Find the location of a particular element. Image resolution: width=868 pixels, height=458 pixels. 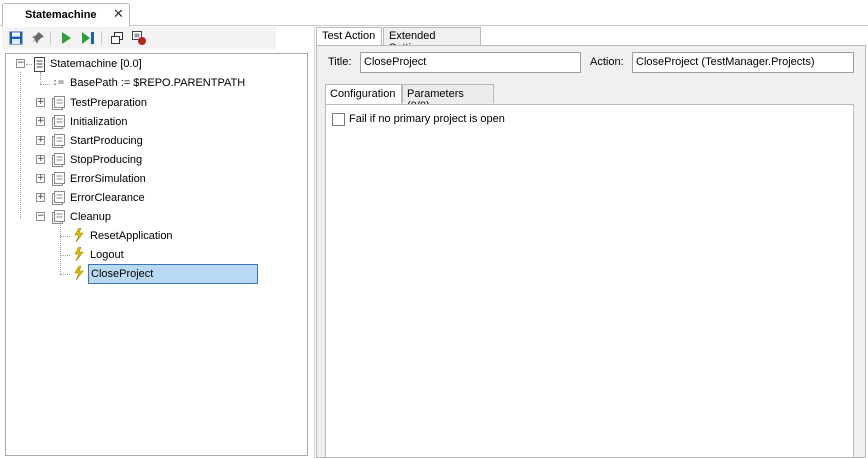

save-icon is located at coordinates (16, 38).